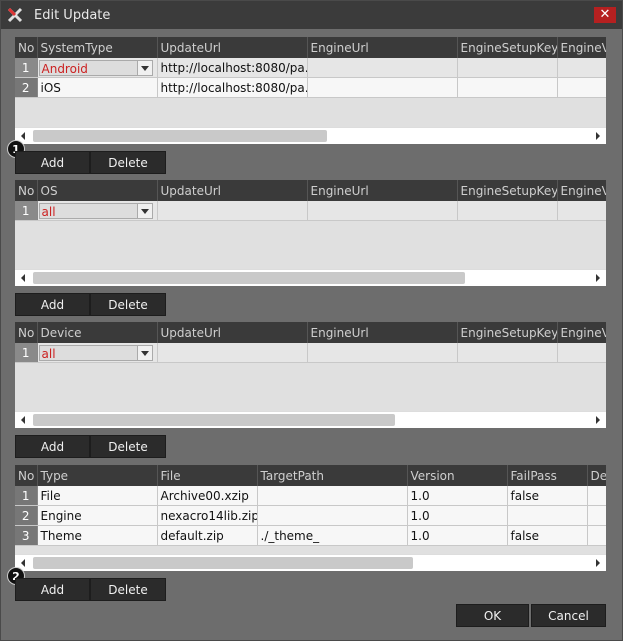 This screenshot has width=623, height=641. I want to click on type-cell: Engine, so click(97, 515).